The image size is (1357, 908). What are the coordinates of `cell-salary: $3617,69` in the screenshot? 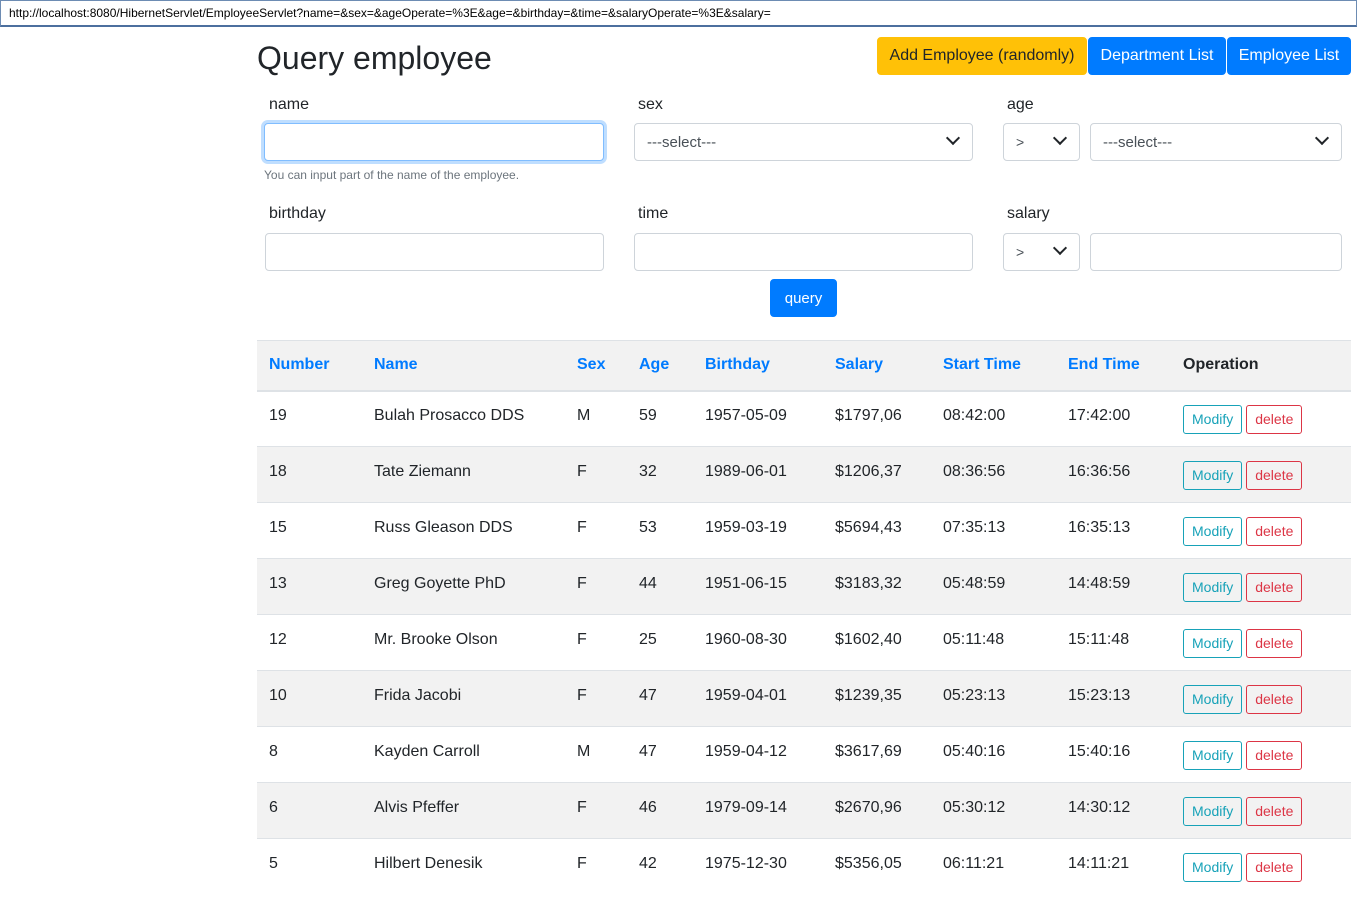 It's located at (877, 754).